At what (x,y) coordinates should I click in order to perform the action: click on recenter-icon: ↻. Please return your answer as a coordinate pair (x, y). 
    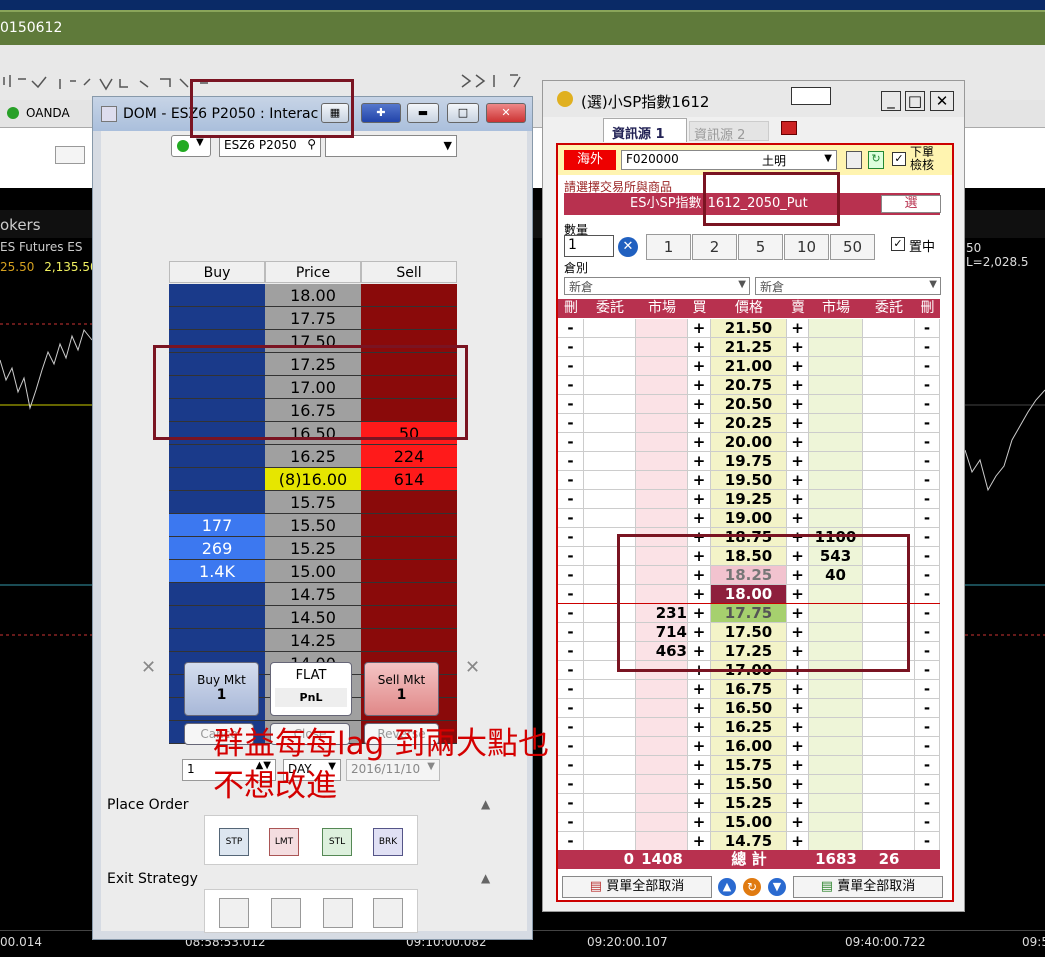
    Looking at the image, I should click on (752, 887).